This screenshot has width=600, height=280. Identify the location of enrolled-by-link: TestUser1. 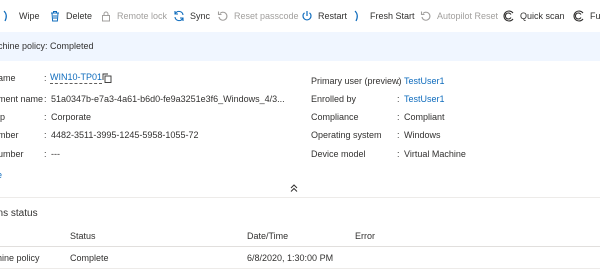
(424, 99).